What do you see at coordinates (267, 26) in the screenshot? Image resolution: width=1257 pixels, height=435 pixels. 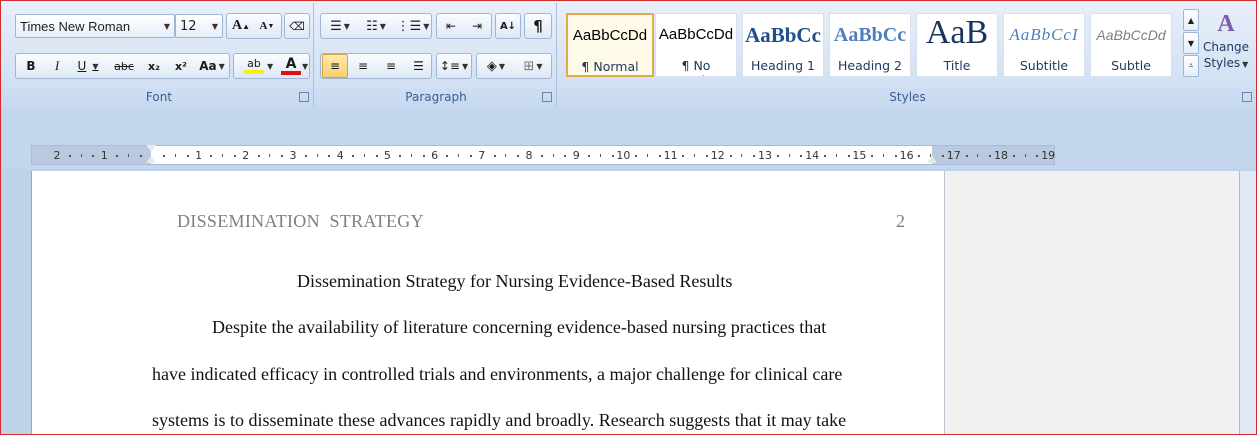 I see `shrink-font-button: A ▼` at bounding box center [267, 26].